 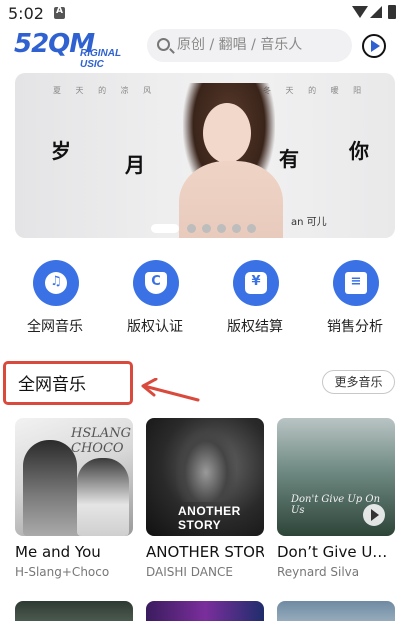 What do you see at coordinates (204, 298) in the screenshot?
I see `quick-actions: 全网音乐 版权认证 版权结算 销售分析` at bounding box center [204, 298].